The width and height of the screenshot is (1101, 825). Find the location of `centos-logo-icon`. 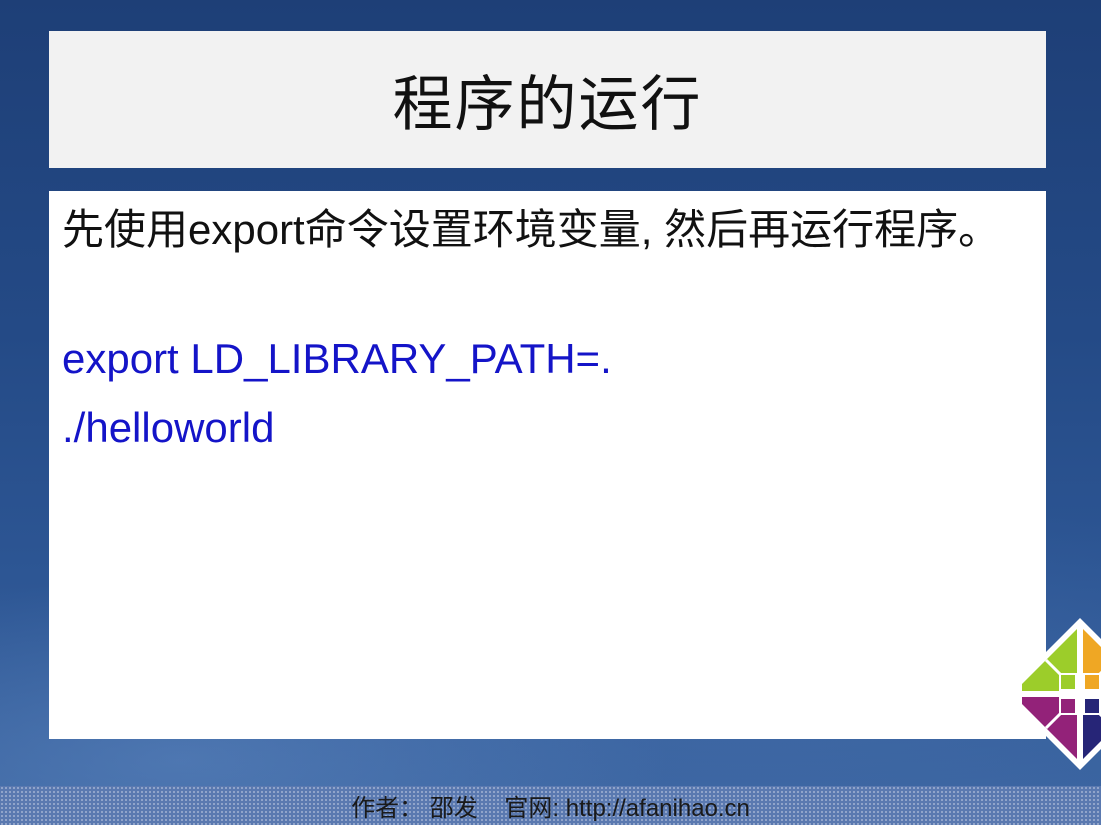

centos-logo-icon is located at coordinates (1061, 694).